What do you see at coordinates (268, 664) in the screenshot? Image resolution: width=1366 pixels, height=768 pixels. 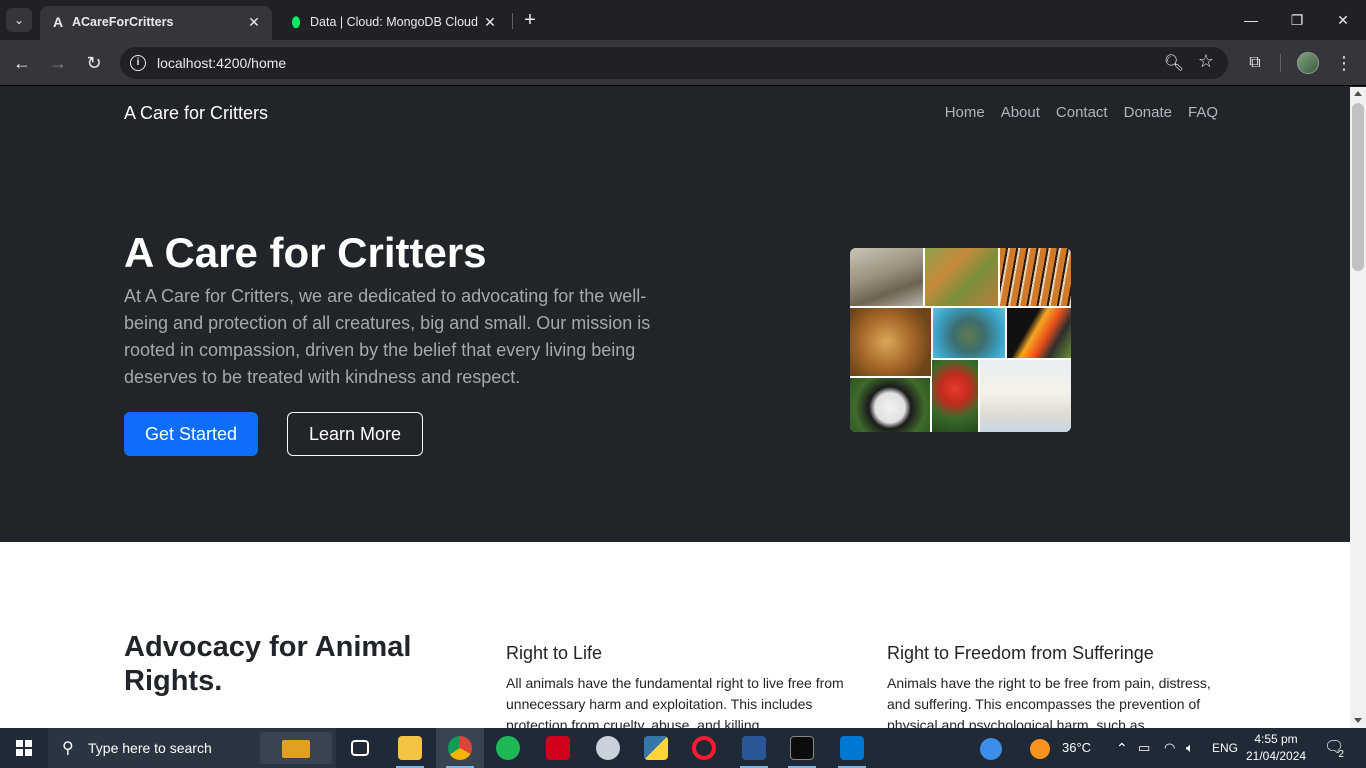 I see `advocacy-title: Advocacy for Animal Rights.` at bounding box center [268, 664].